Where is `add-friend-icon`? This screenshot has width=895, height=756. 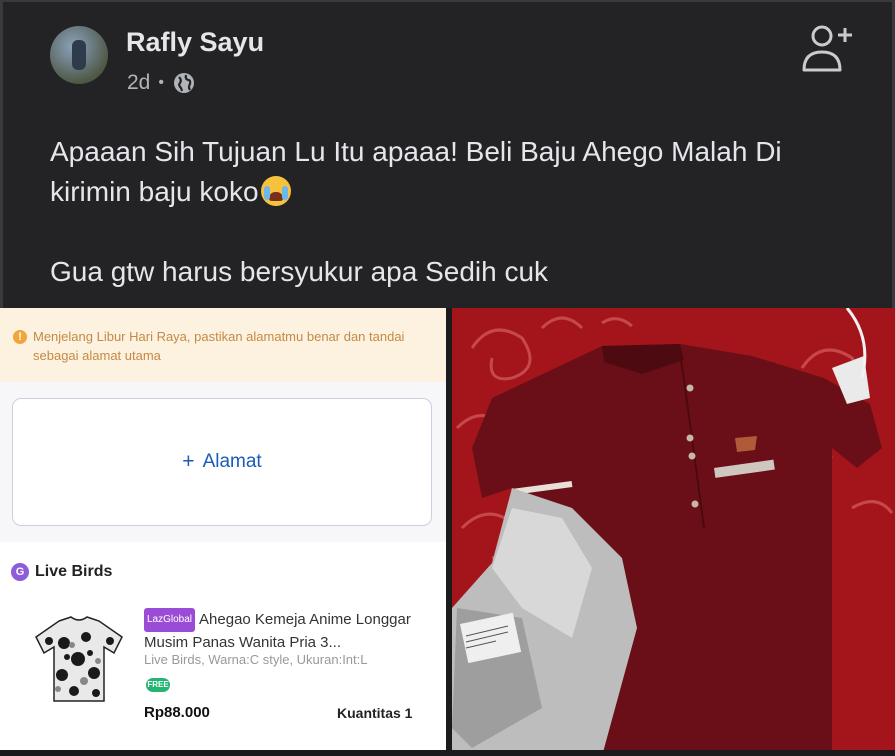 add-friend-icon is located at coordinates (829, 48).